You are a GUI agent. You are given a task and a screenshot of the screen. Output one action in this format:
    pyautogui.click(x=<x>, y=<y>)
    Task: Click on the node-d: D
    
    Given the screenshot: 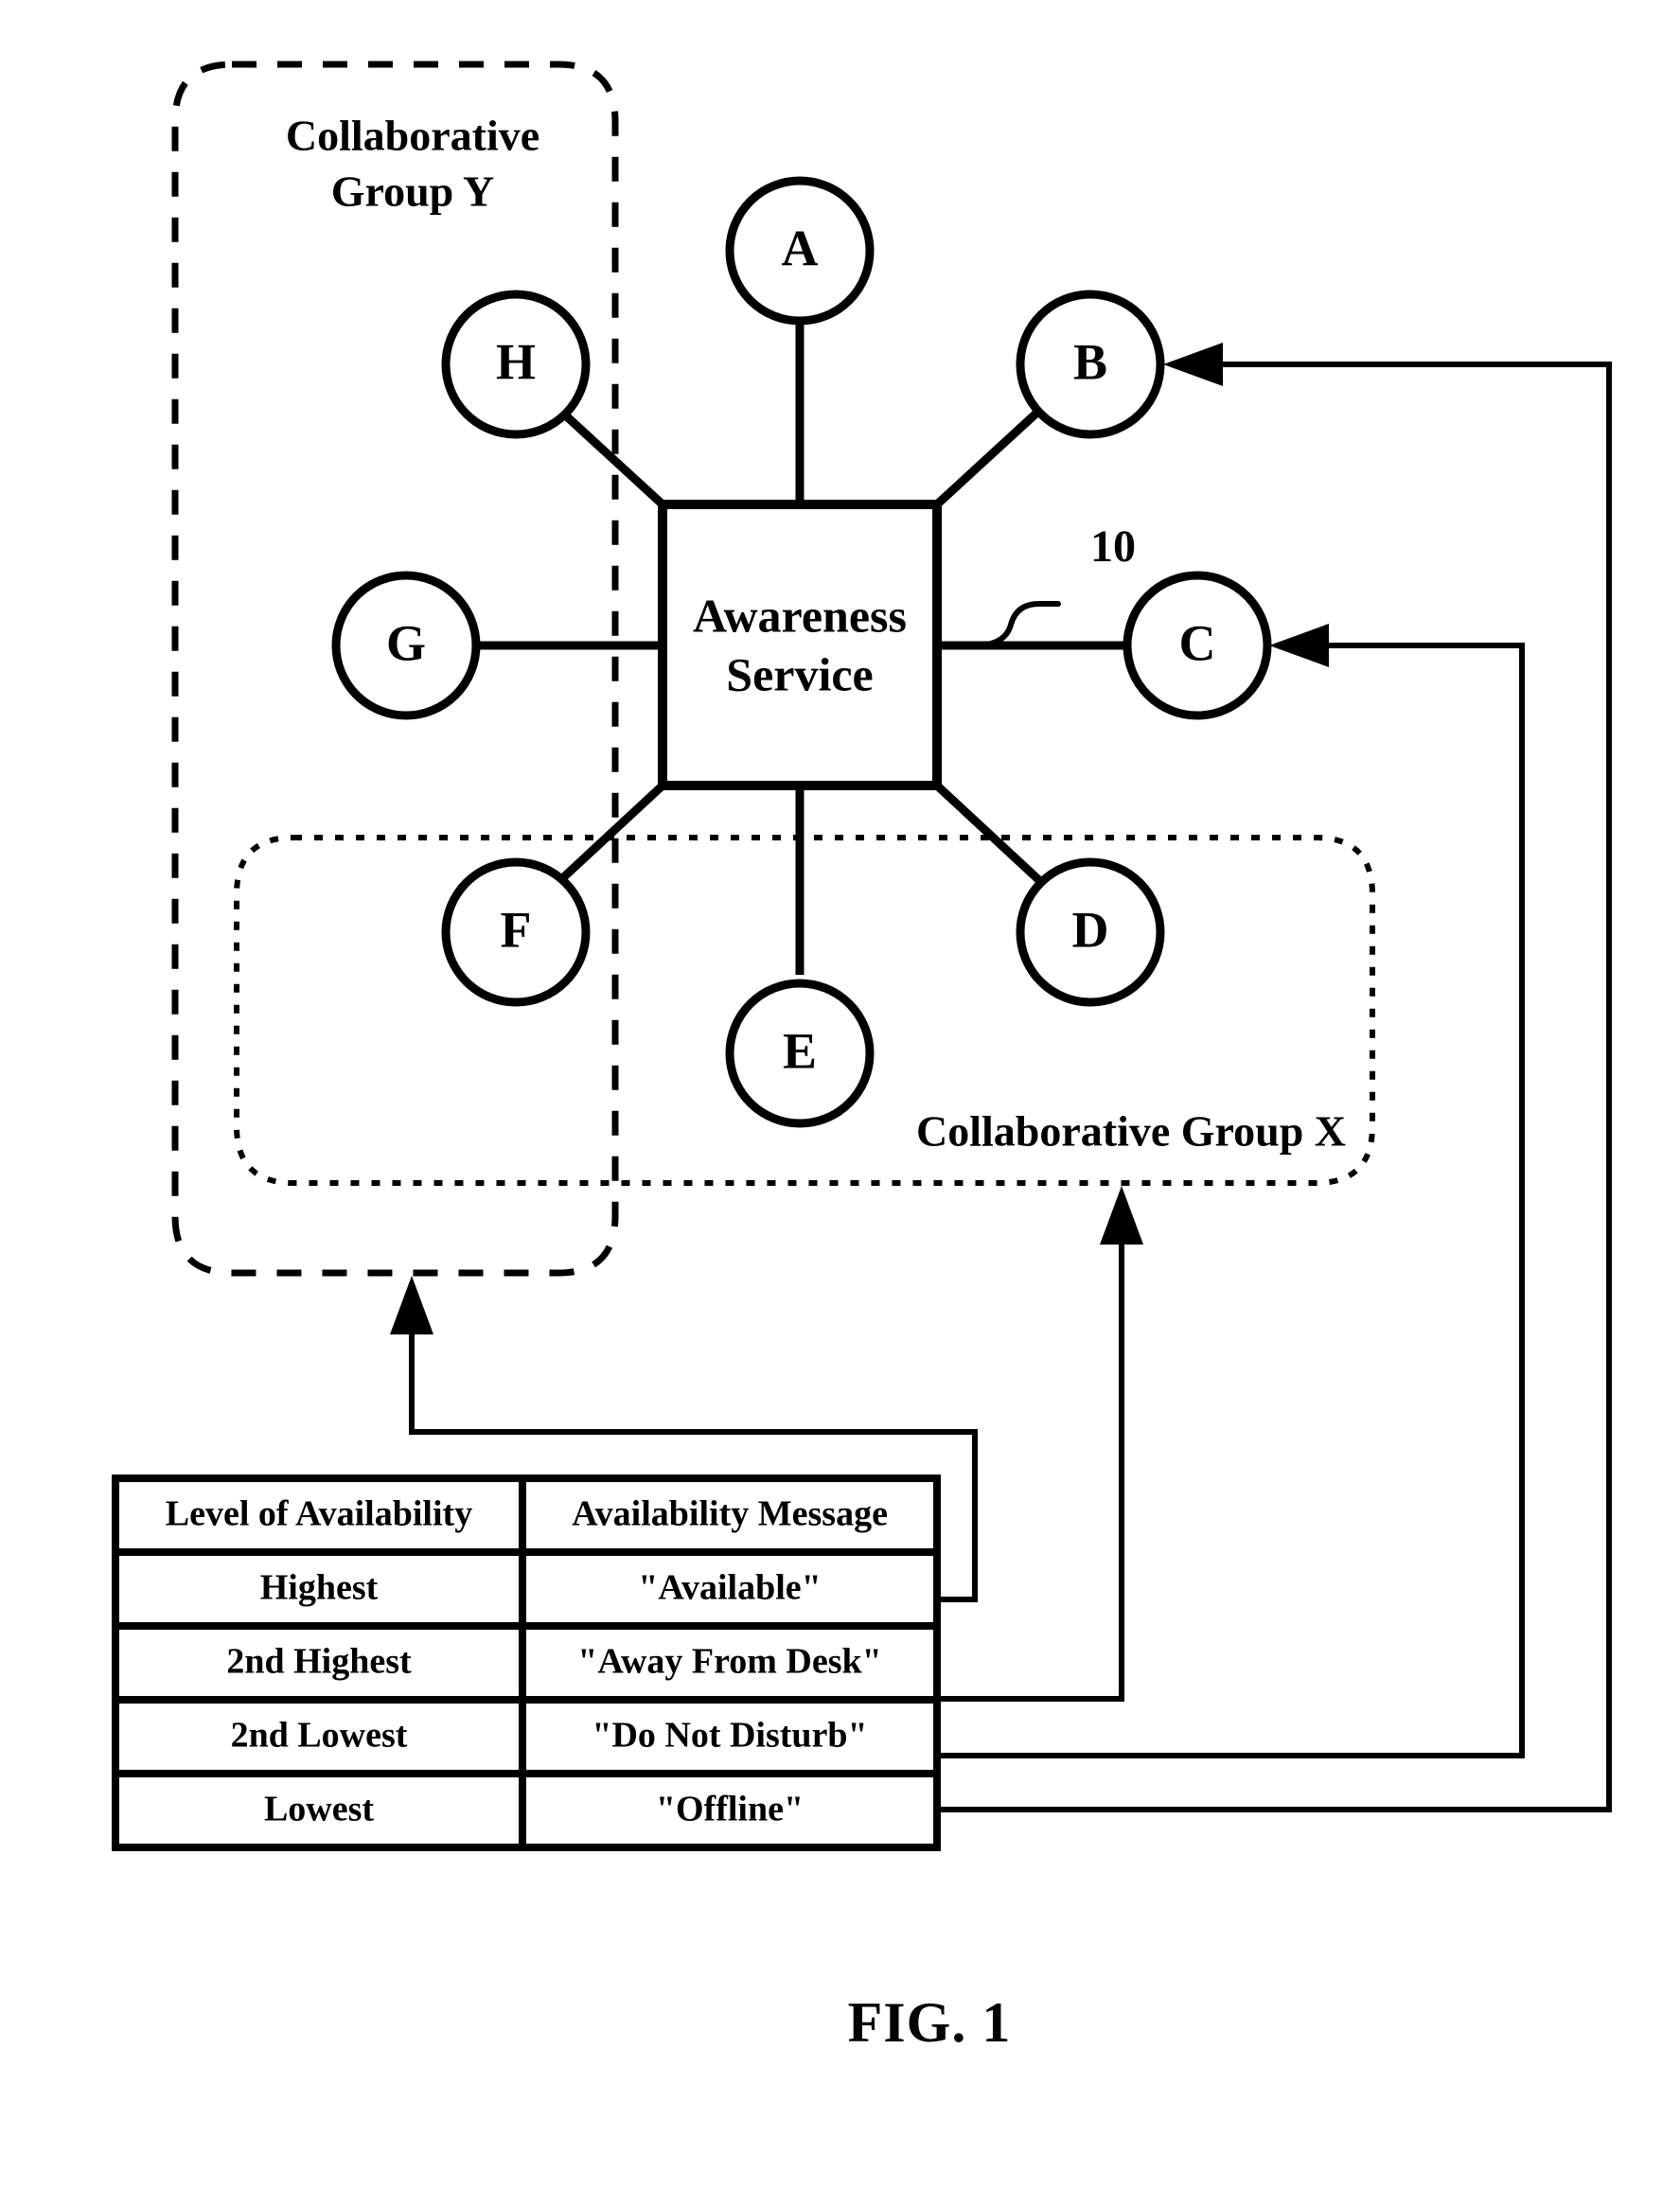 What is the action you would take?
    pyautogui.click(x=1090, y=932)
    